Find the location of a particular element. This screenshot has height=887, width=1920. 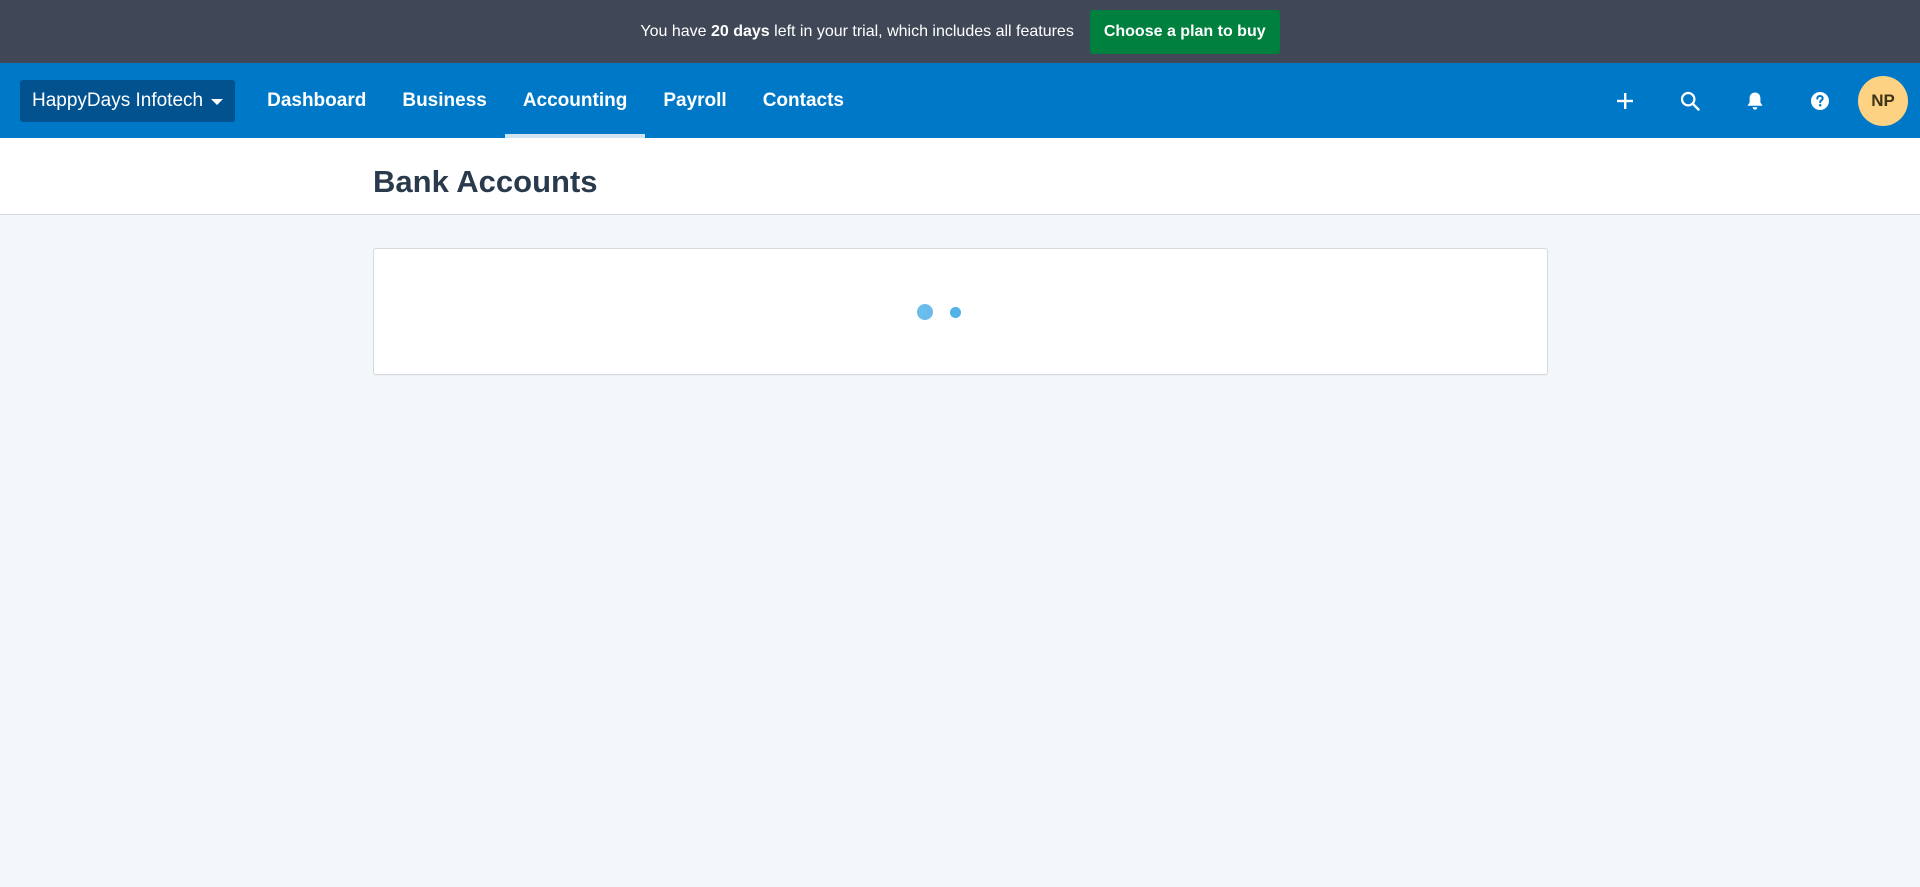

create-new-button is located at coordinates (1624, 100).